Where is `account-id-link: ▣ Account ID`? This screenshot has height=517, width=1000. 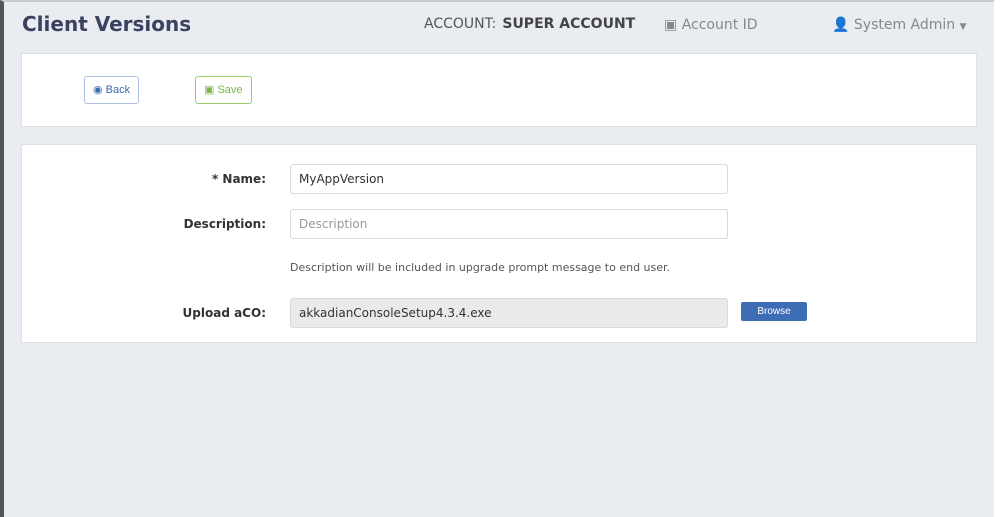
account-id-link: ▣ Account ID is located at coordinates (711, 25).